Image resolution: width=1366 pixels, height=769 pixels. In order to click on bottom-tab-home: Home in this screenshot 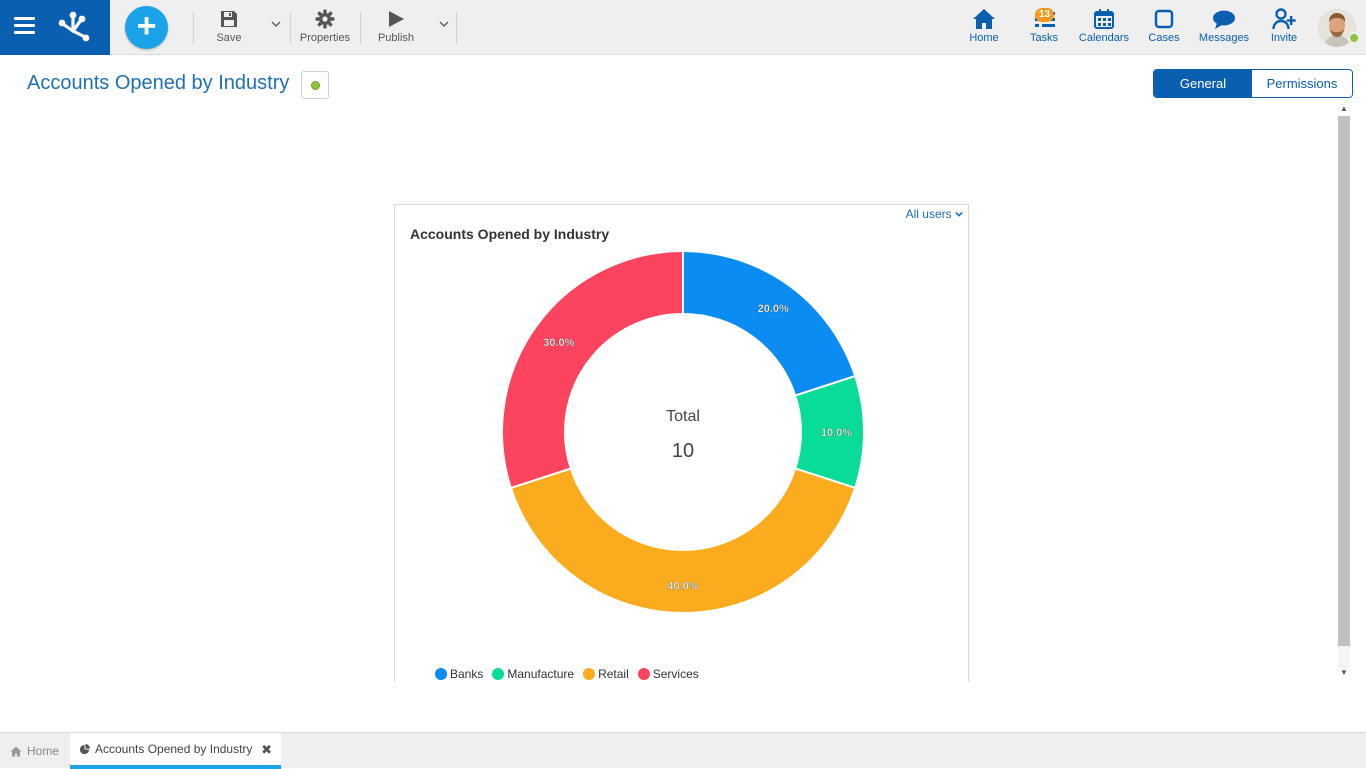, I will do `click(35, 751)`.